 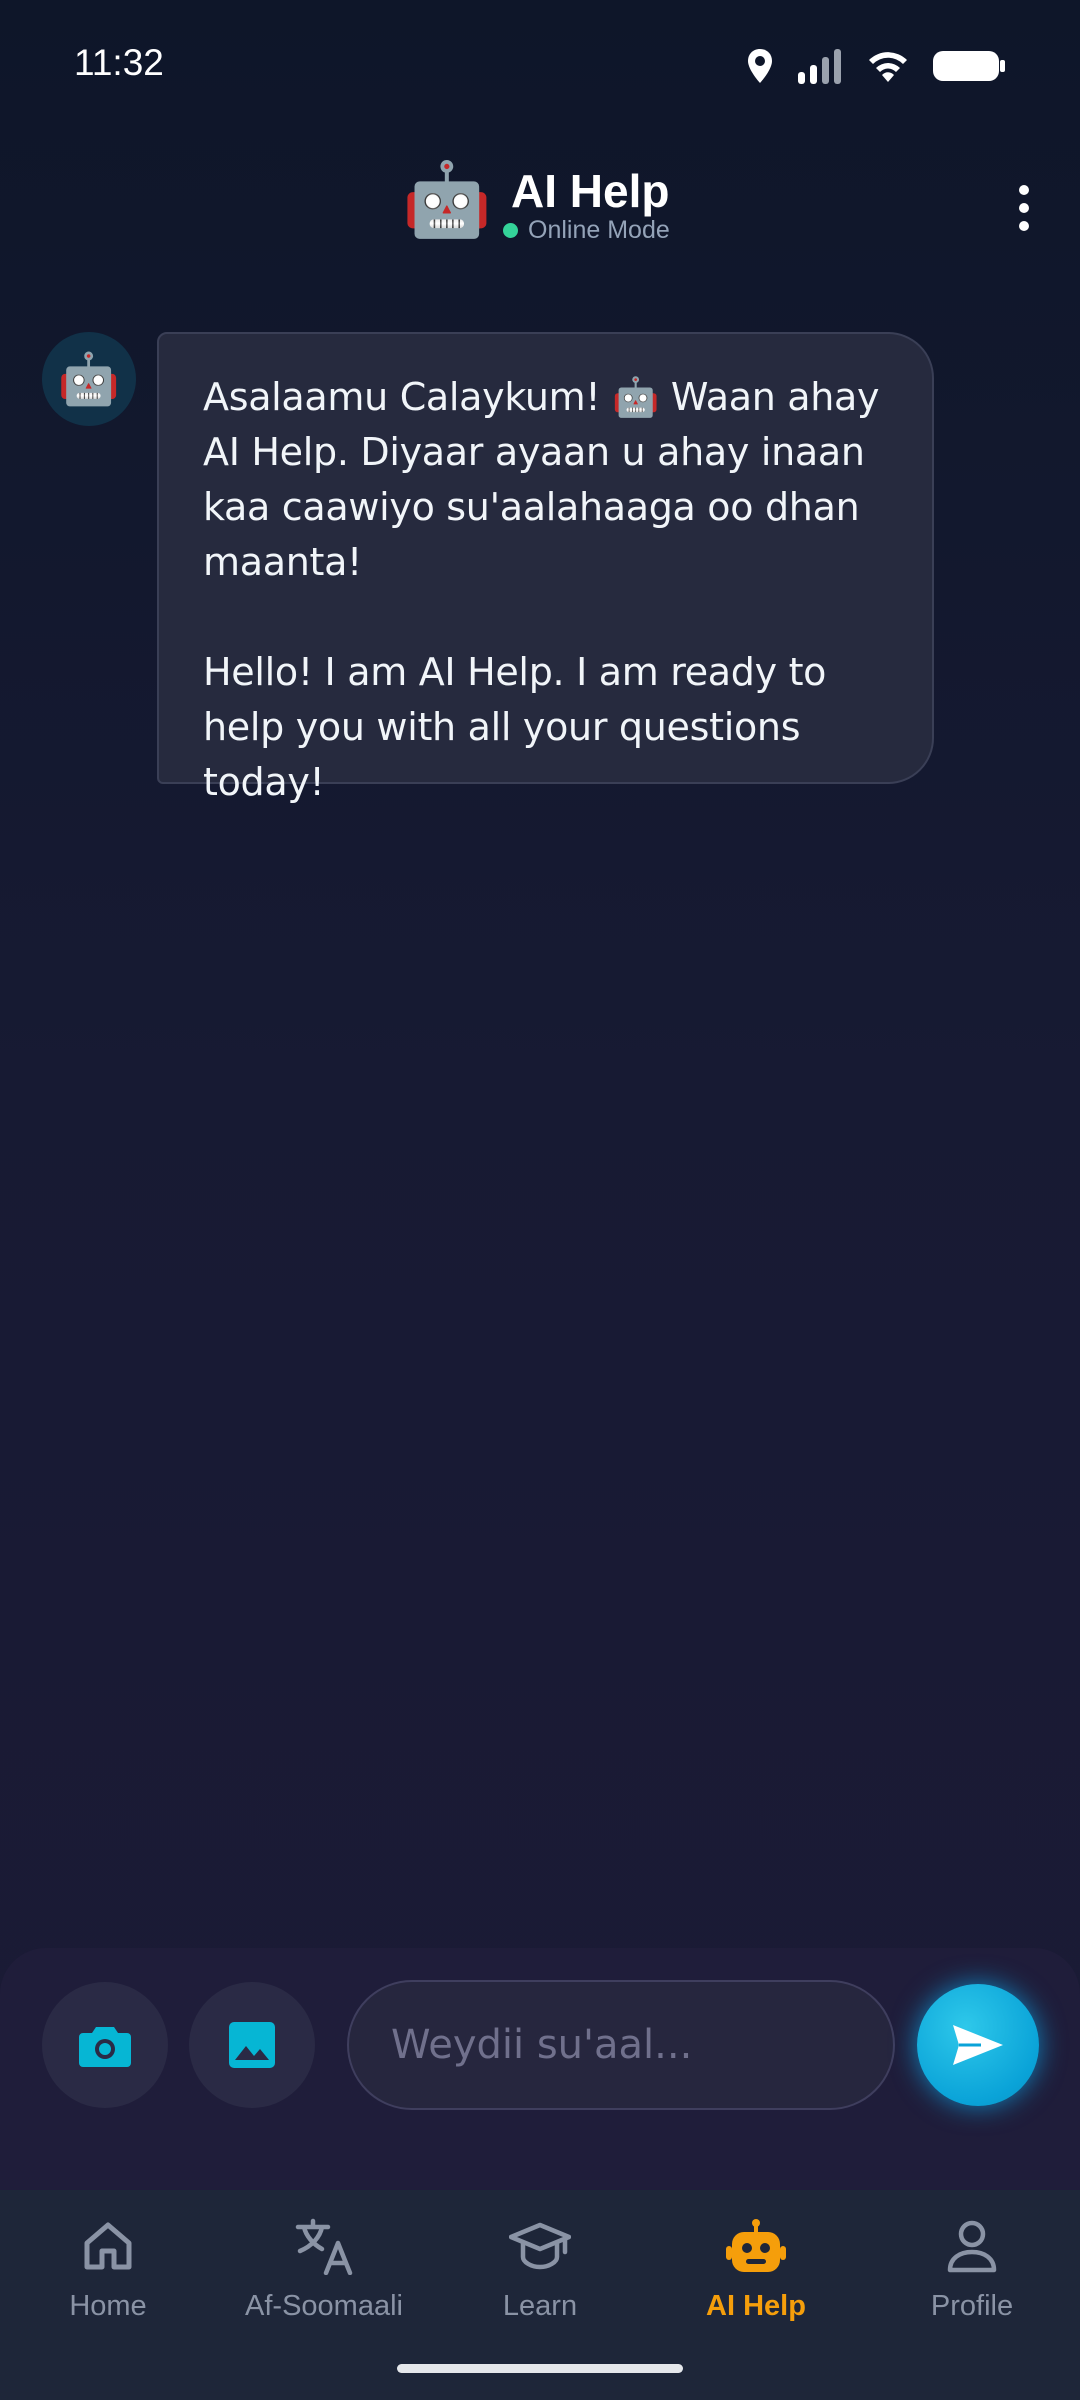 I want to click on battery-icon, so click(x=969, y=66).